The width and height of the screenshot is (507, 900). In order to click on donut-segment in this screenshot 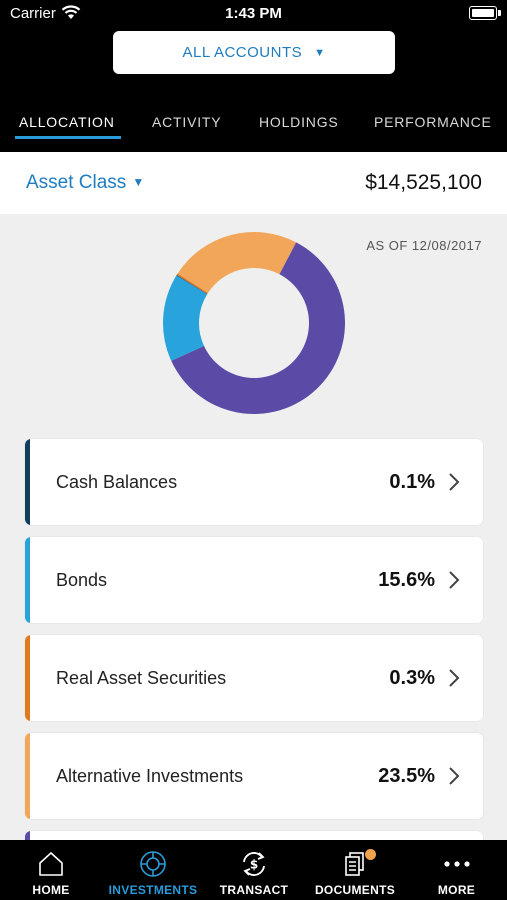, I will do `click(237, 263)`.